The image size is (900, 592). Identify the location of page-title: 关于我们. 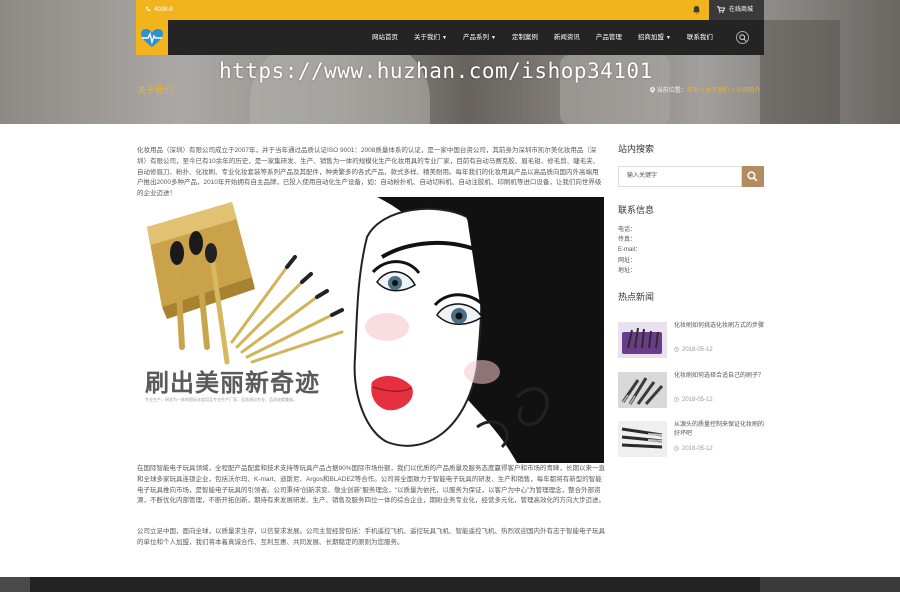
(155, 90).